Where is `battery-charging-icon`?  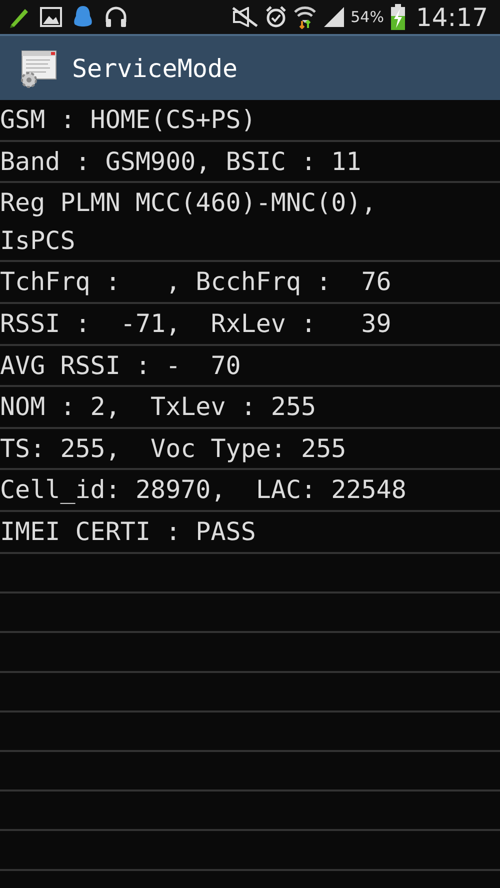
battery-charging-icon is located at coordinates (398, 17).